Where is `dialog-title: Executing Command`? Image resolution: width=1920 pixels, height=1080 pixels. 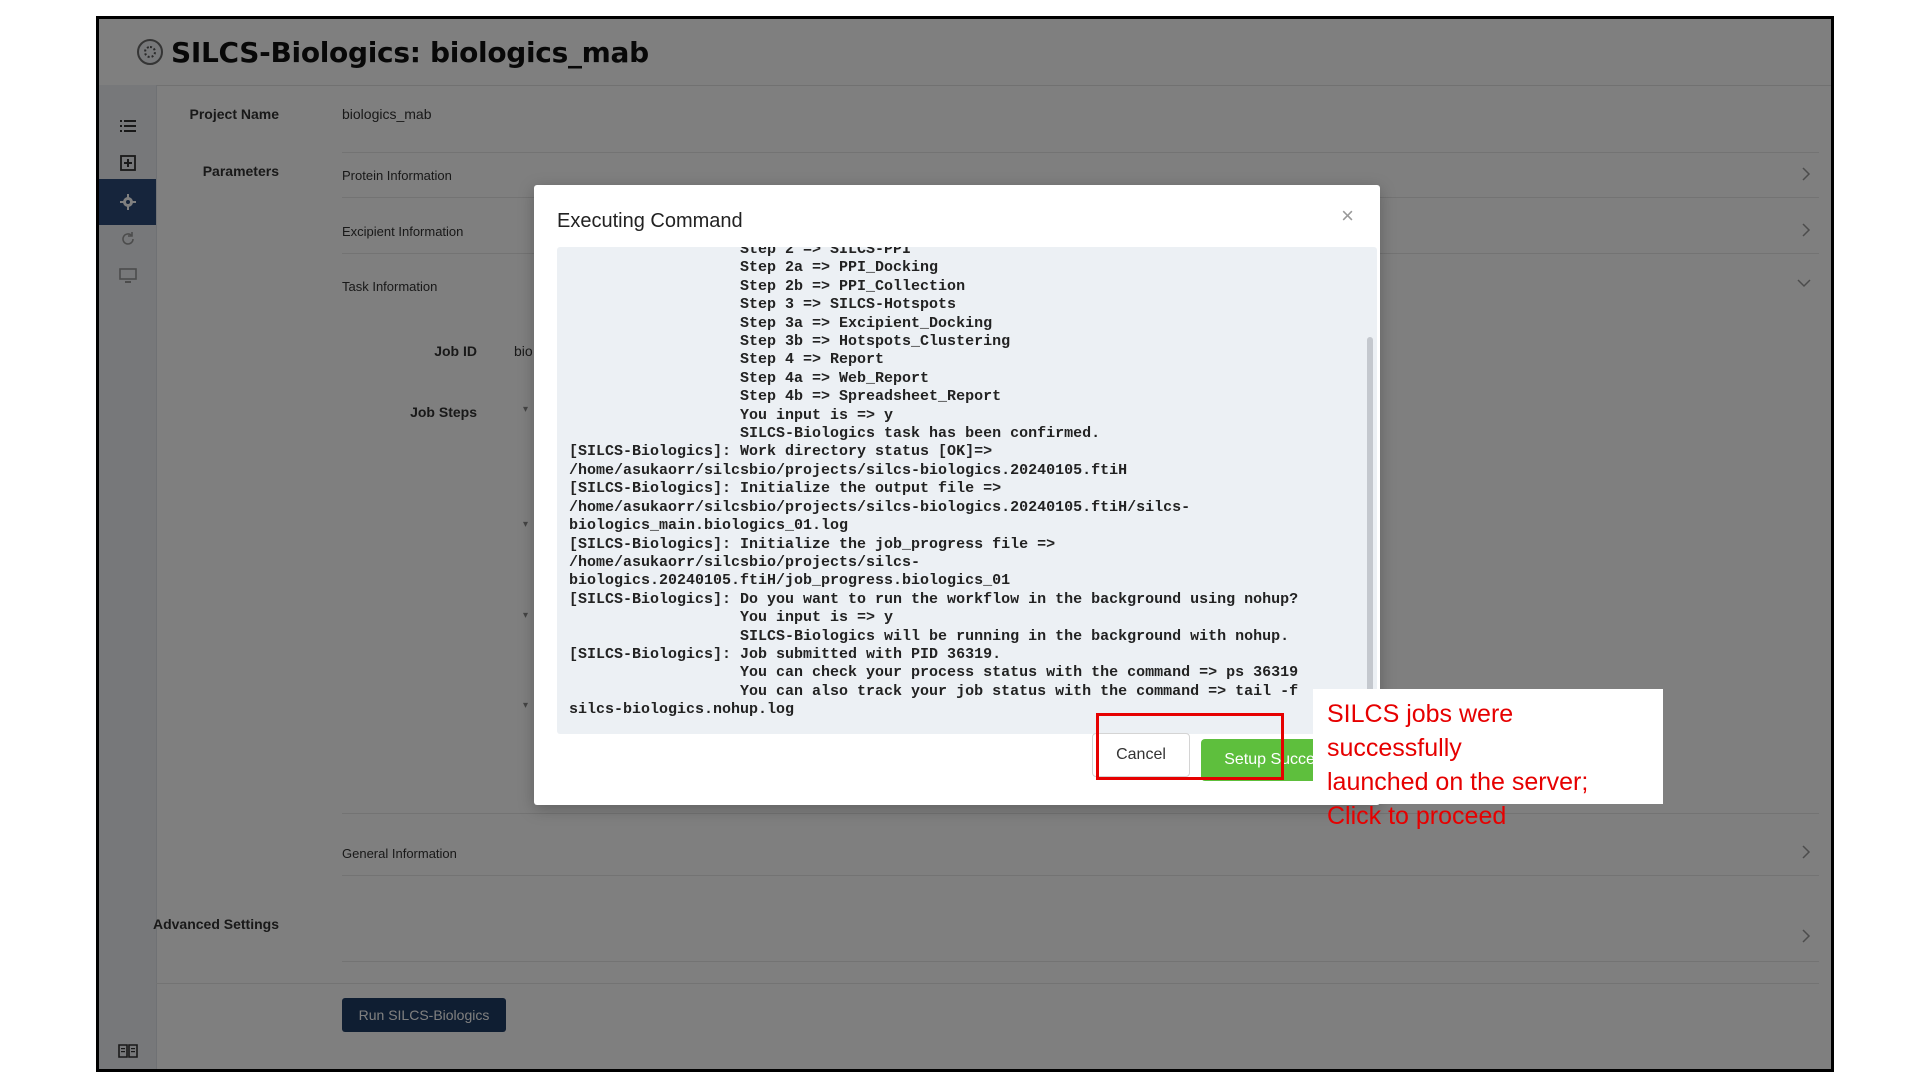 dialog-title: Executing Command is located at coordinates (650, 221).